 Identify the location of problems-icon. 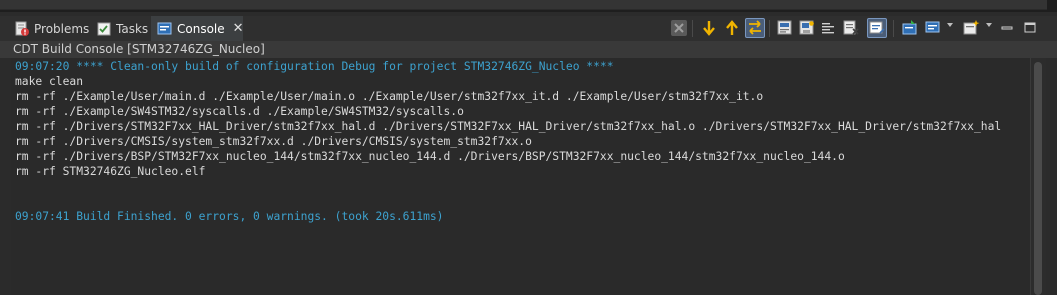
(22, 29).